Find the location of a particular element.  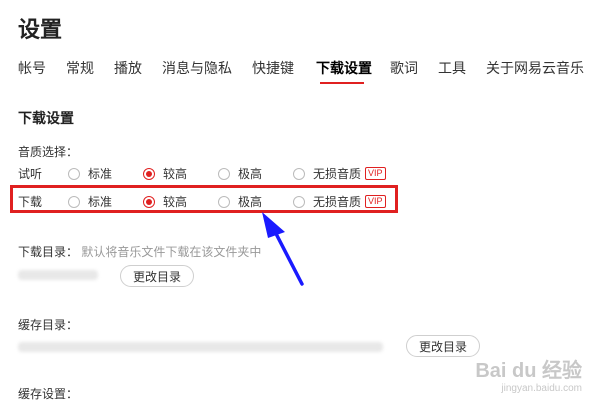

change-cache-dir-button: 更改目录 is located at coordinates (443, 346).